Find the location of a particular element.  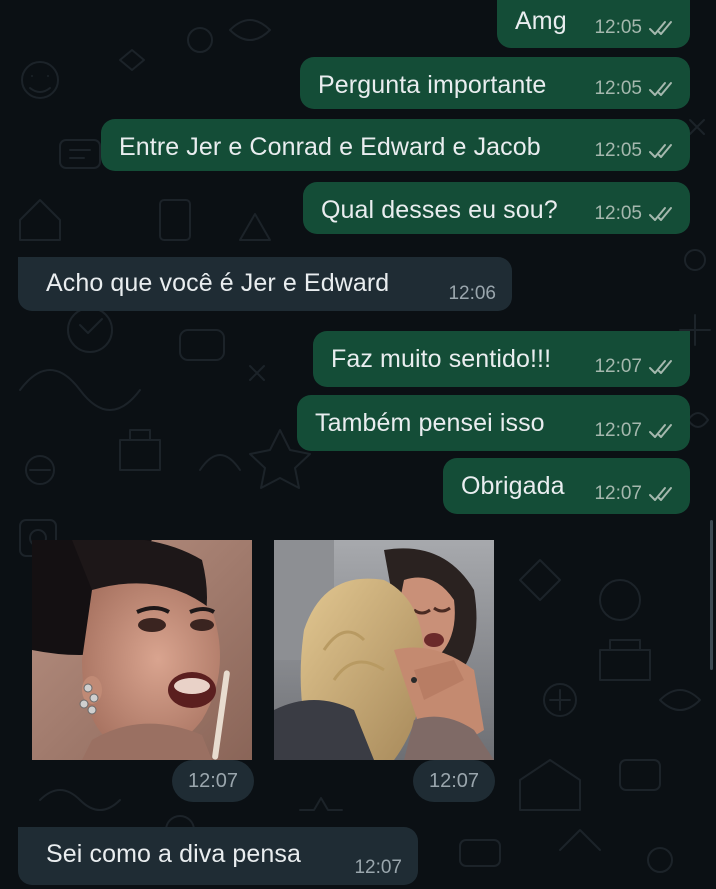

message-meta: 12:06 is located at coordinates (472, 294).